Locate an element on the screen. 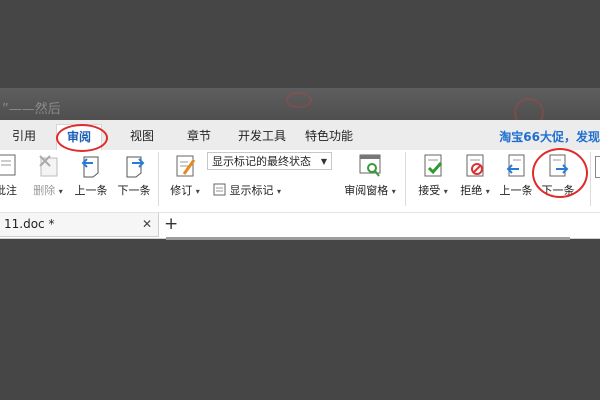 The width and height of the screenshot is (600, 400). chevron-down-icon: ▼ is located at coordinates (323, 161).